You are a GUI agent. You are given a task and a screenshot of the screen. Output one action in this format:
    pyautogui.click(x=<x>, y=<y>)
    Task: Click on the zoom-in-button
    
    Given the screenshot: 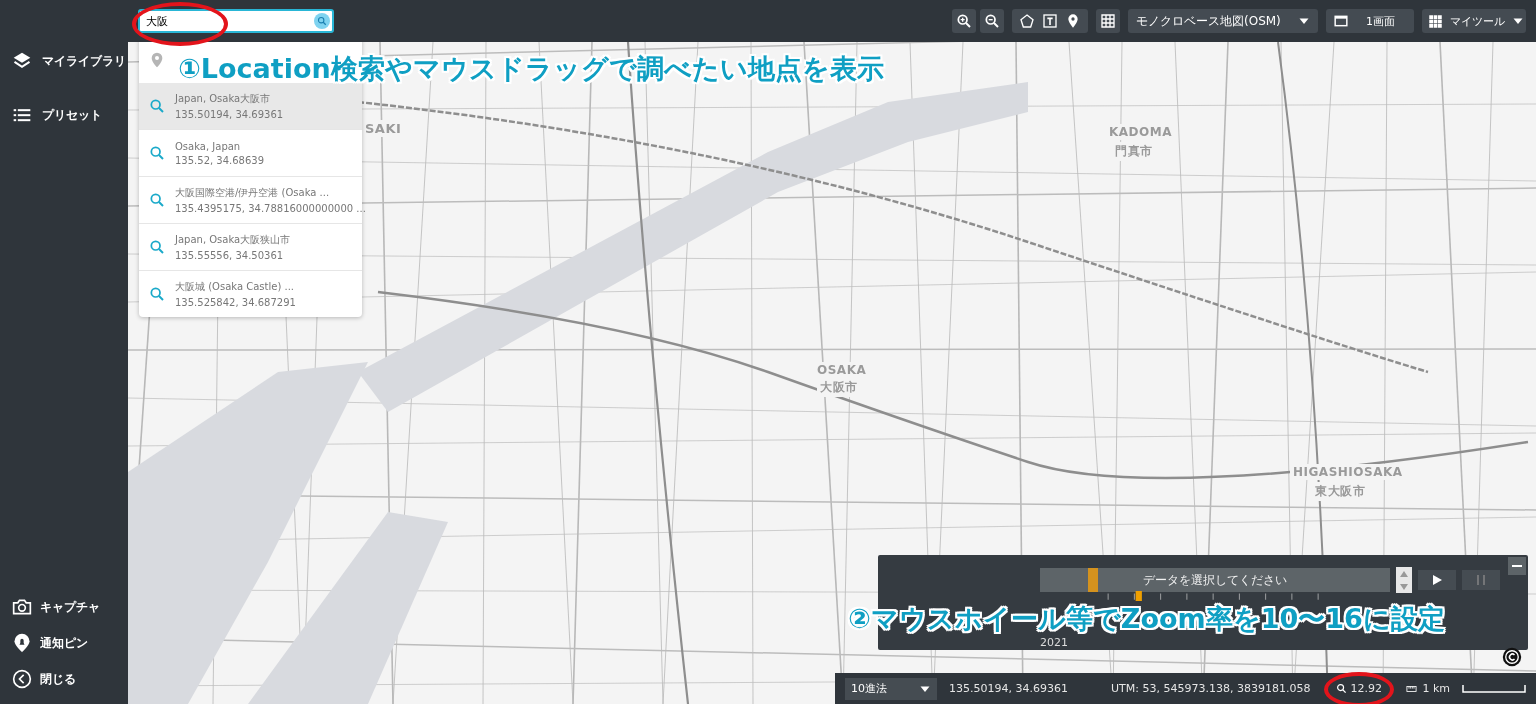 What is the action you would take?
    pyautogui.click(x=964, y=21)
    